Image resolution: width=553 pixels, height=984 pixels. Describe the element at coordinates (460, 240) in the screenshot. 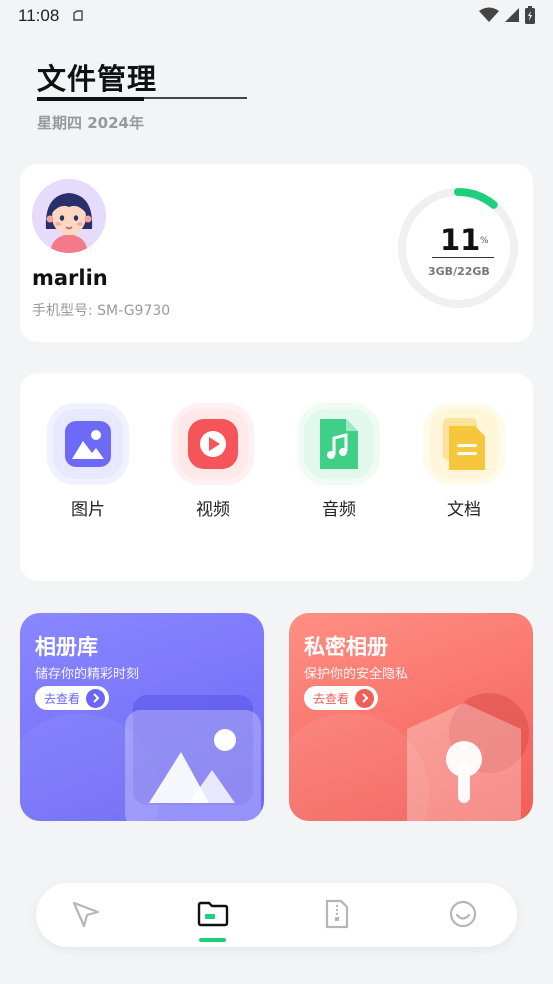

I see `storage-percent: 11` at that location.